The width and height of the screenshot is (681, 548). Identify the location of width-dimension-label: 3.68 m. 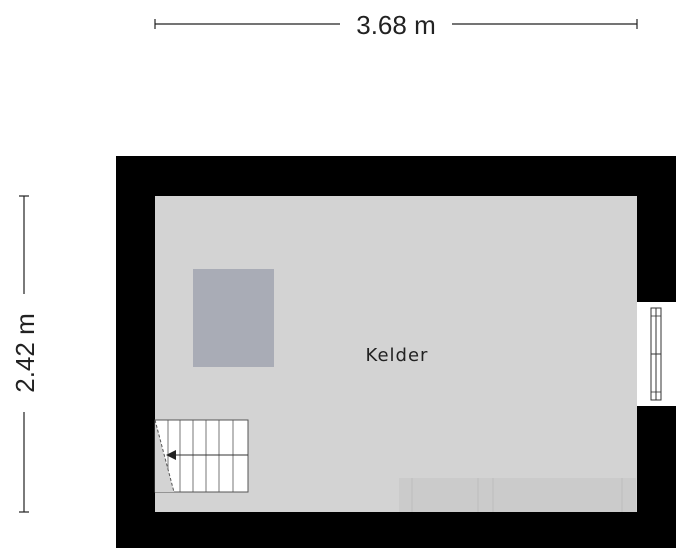
(396, 25).